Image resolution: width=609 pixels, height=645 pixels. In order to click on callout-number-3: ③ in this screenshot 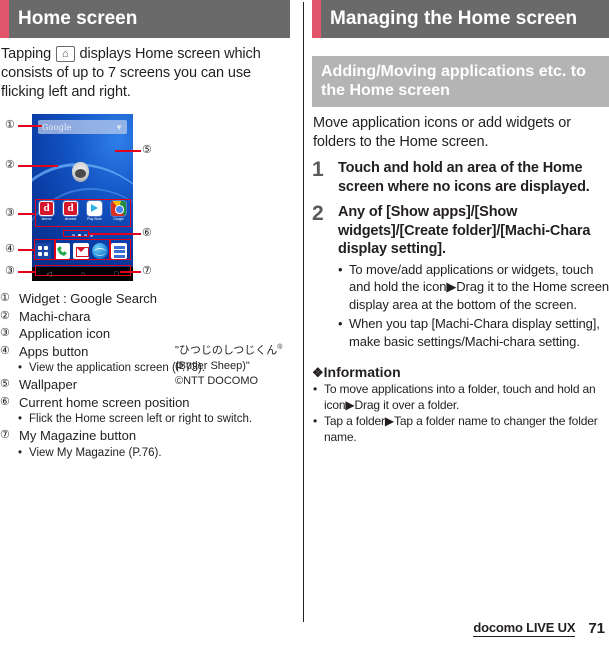, I will do `click(10, 213)`.